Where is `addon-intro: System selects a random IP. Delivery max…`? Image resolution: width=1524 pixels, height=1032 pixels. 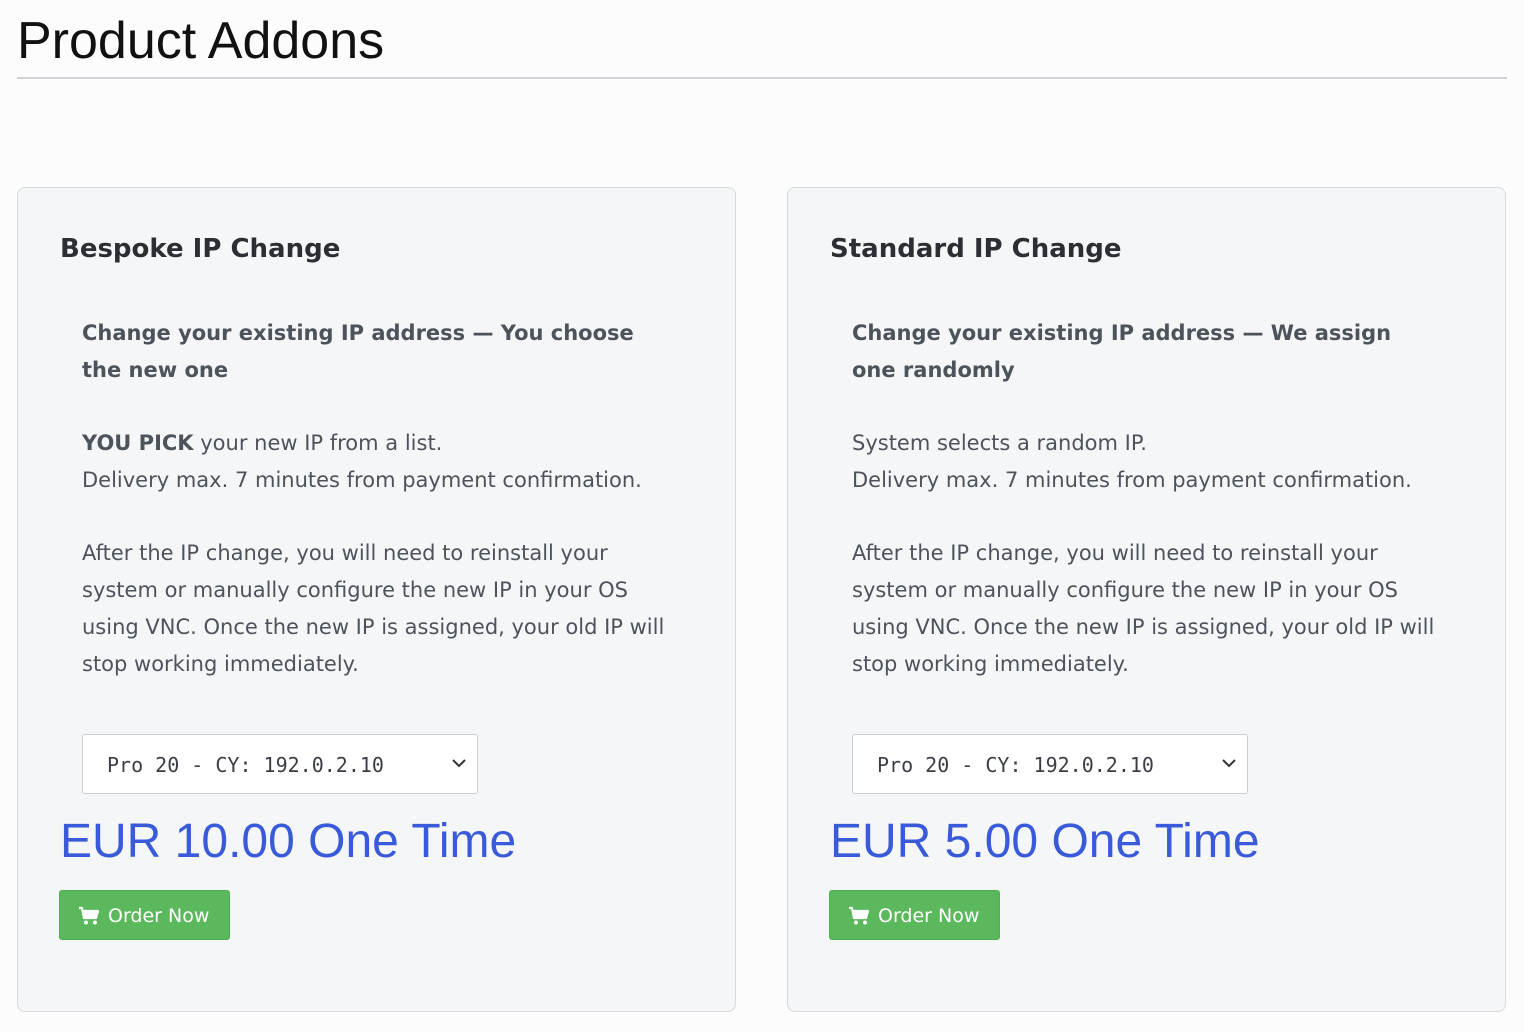
addon-intro: System selects a random IP. Delivery max… is located at coordinates (1147, 462).